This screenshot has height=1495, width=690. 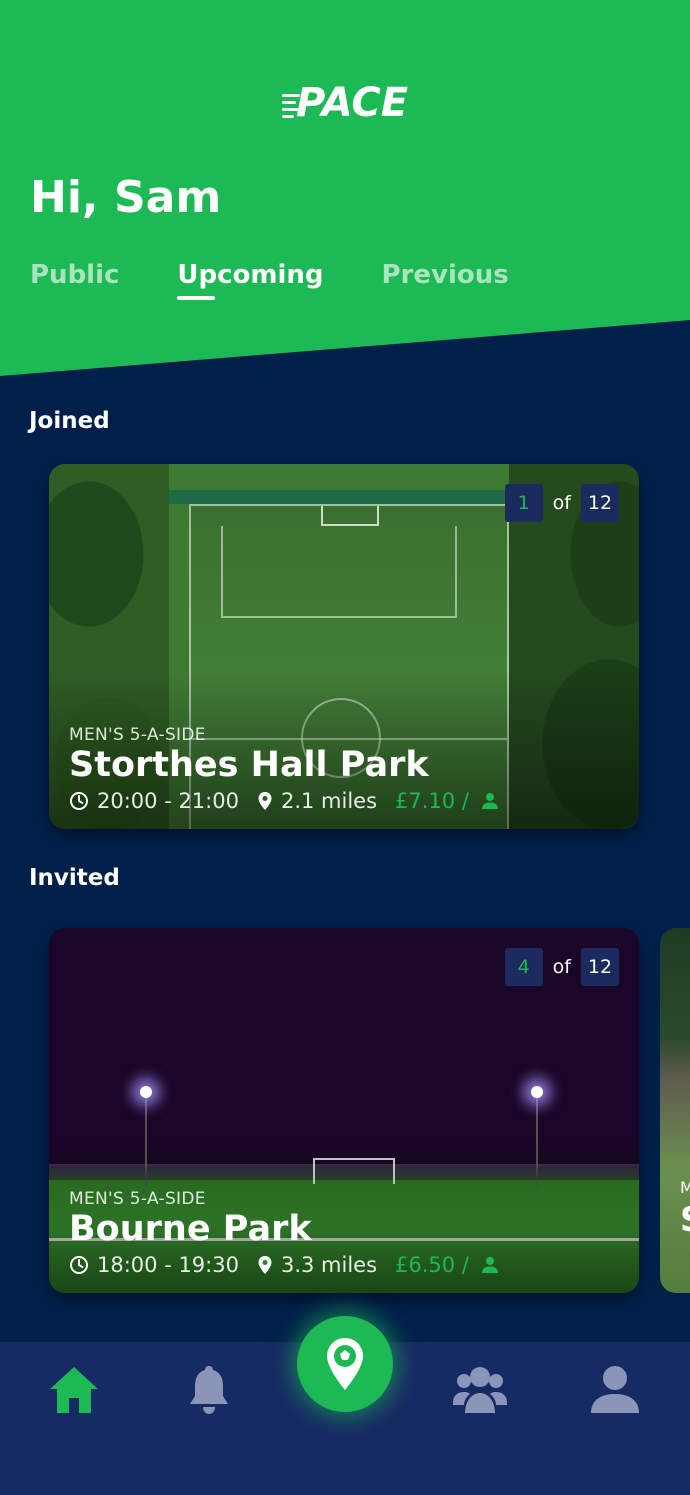 What do you see at coordinates (685, 1220) in the screenshot?
I see `peek-venue-name: S` at bounding box center [685, 1220].